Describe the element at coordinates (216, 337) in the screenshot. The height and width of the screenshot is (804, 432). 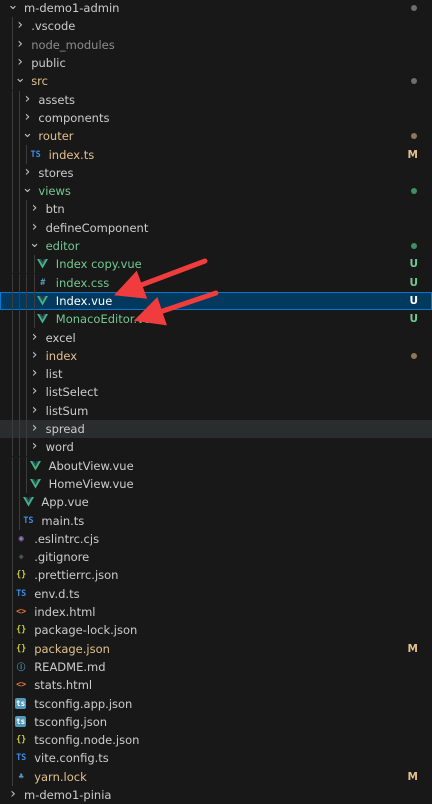
I see `tree-folder-excel: › excel` at that location.